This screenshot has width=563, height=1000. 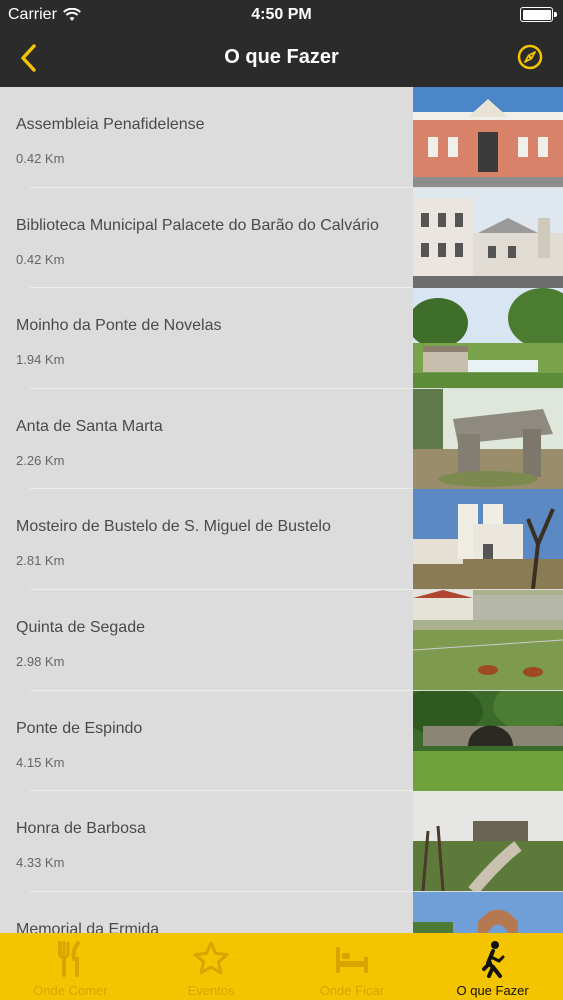 What do you see at coordinates (40, 661) in the screenshot?
I see `place-distance: 2.98 Km` at bounding box center [40, 661].